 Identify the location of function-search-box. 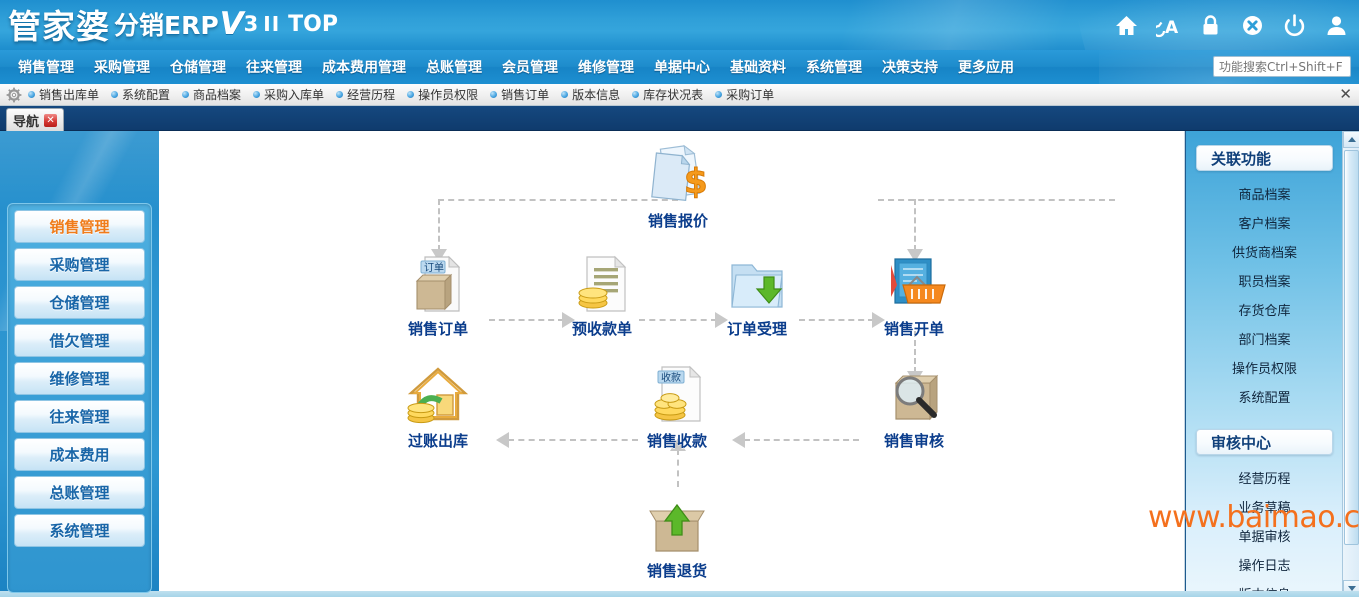
(1286, 66).